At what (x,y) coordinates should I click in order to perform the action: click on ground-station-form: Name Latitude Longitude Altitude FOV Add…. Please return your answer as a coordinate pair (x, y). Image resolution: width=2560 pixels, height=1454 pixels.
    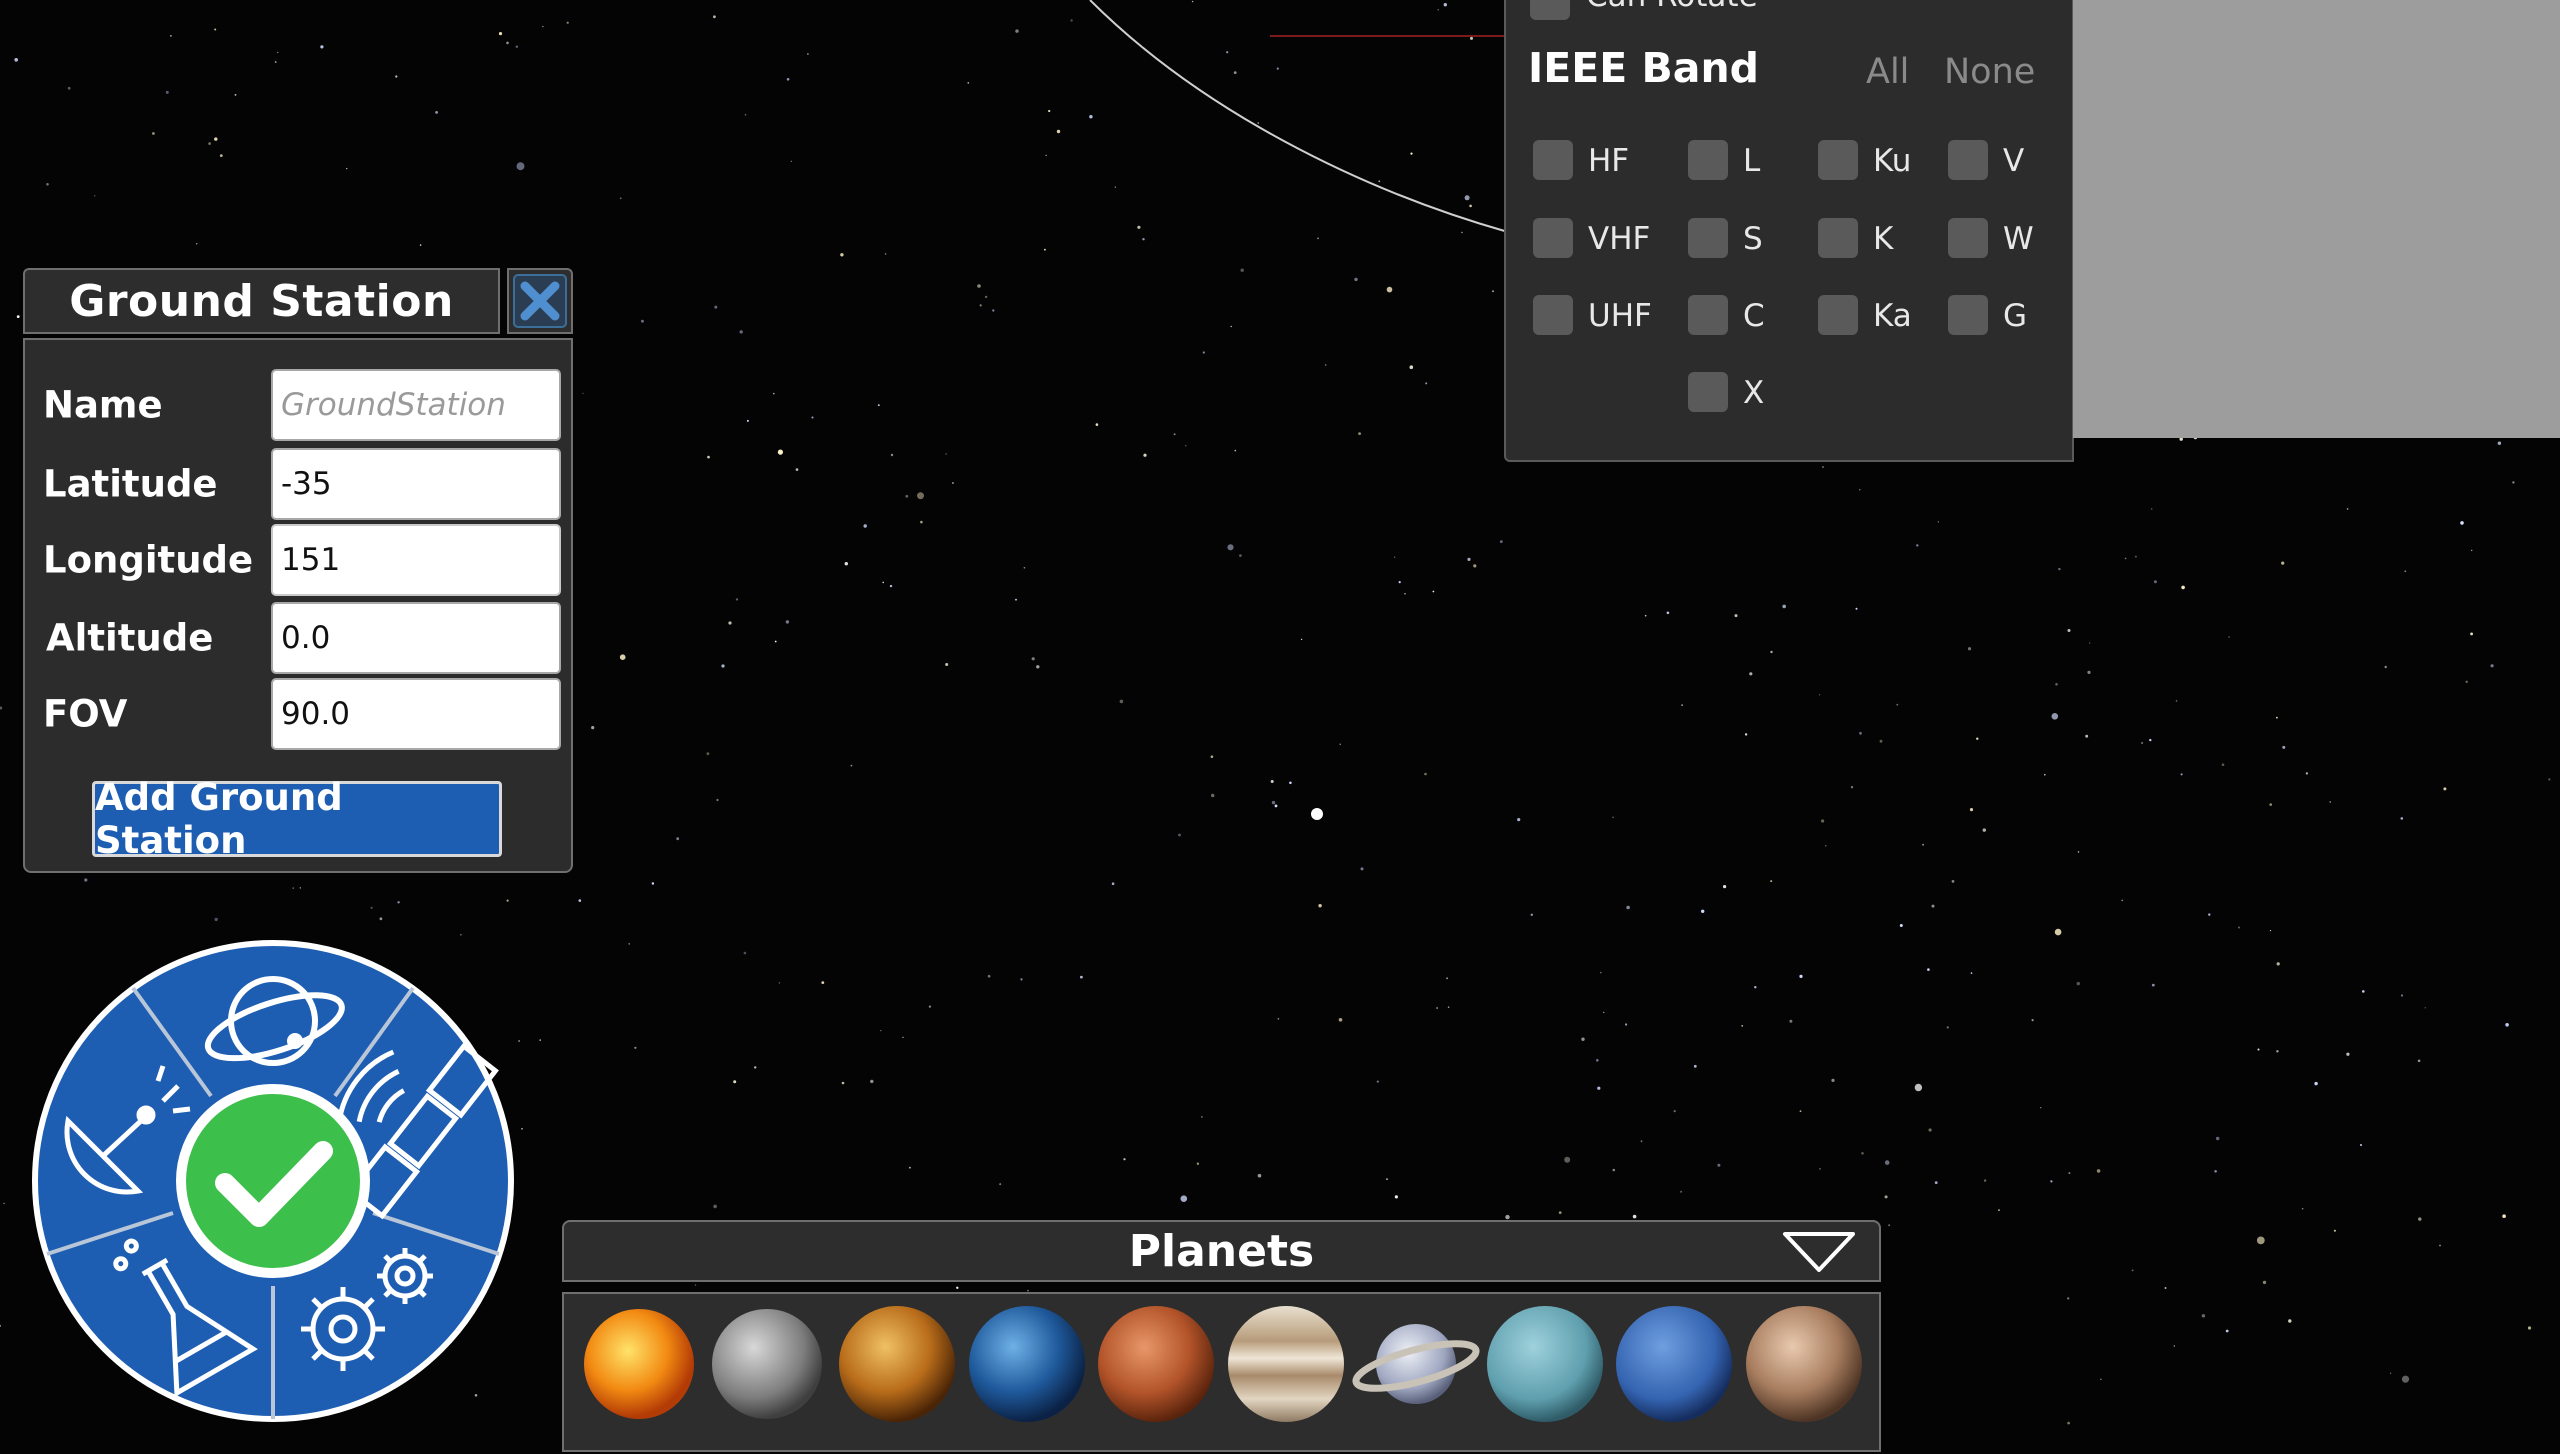
    Looking at the image, I should click on (298, 605).